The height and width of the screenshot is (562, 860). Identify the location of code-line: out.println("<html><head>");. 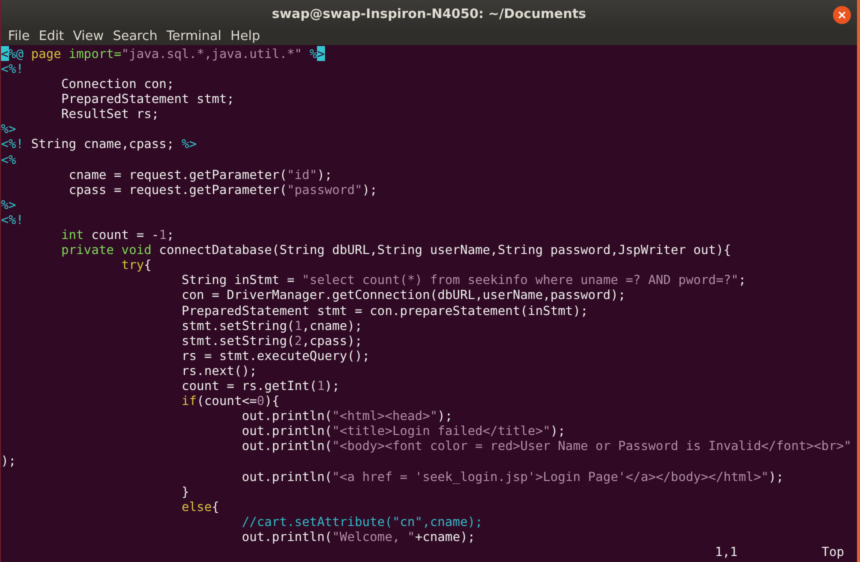
(346, 416).